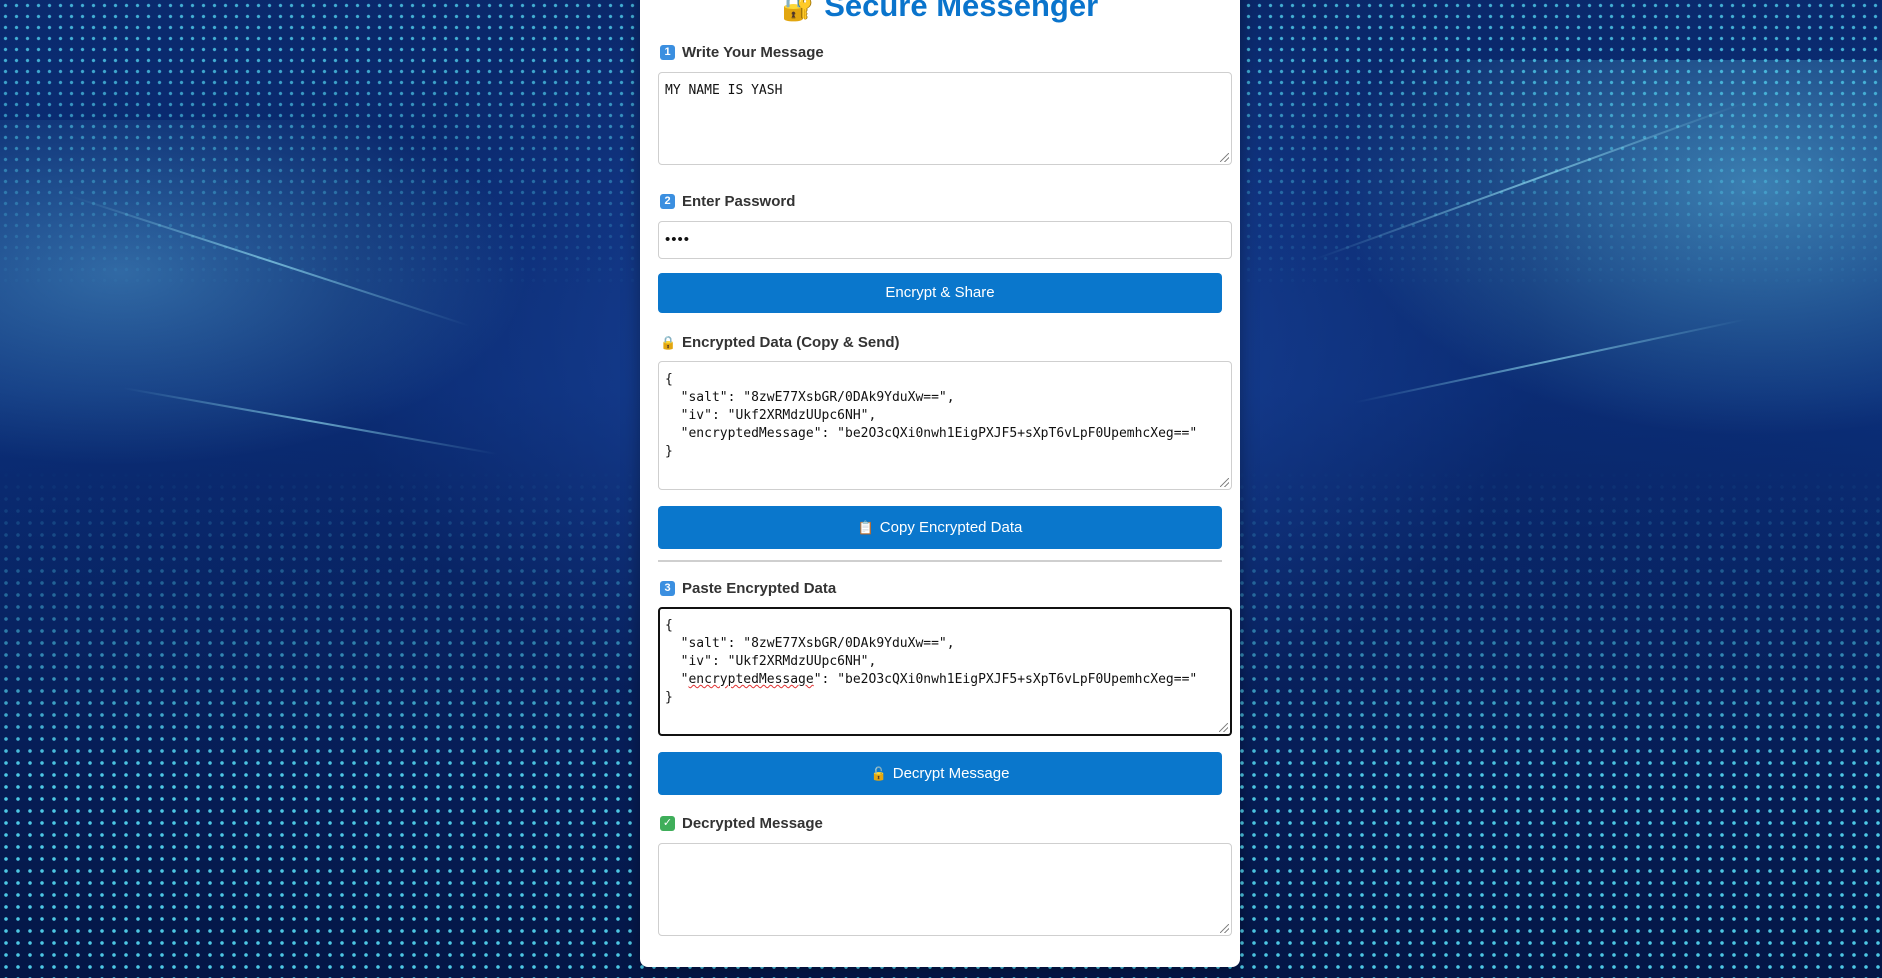 The width and height of the screenshot is (1882, 978). Describe the element at coordinates (667, 588) in the screenshot. I see `step-three-badge: 3` at that location.